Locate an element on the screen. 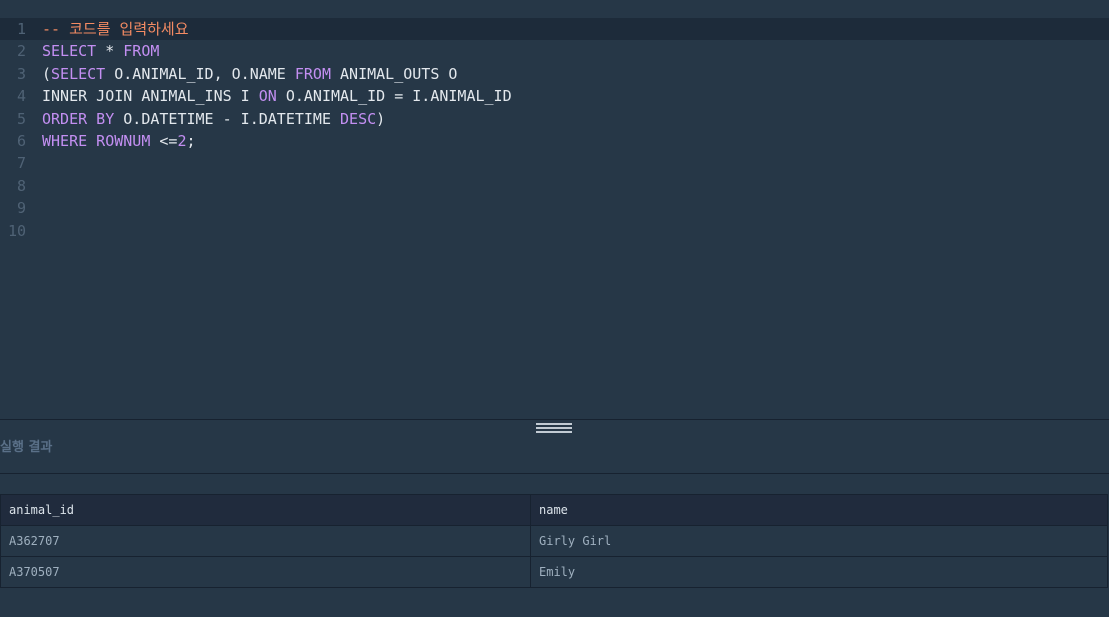 The image size is (1109, 617). code-token: * is located at coordinates (110, 51).